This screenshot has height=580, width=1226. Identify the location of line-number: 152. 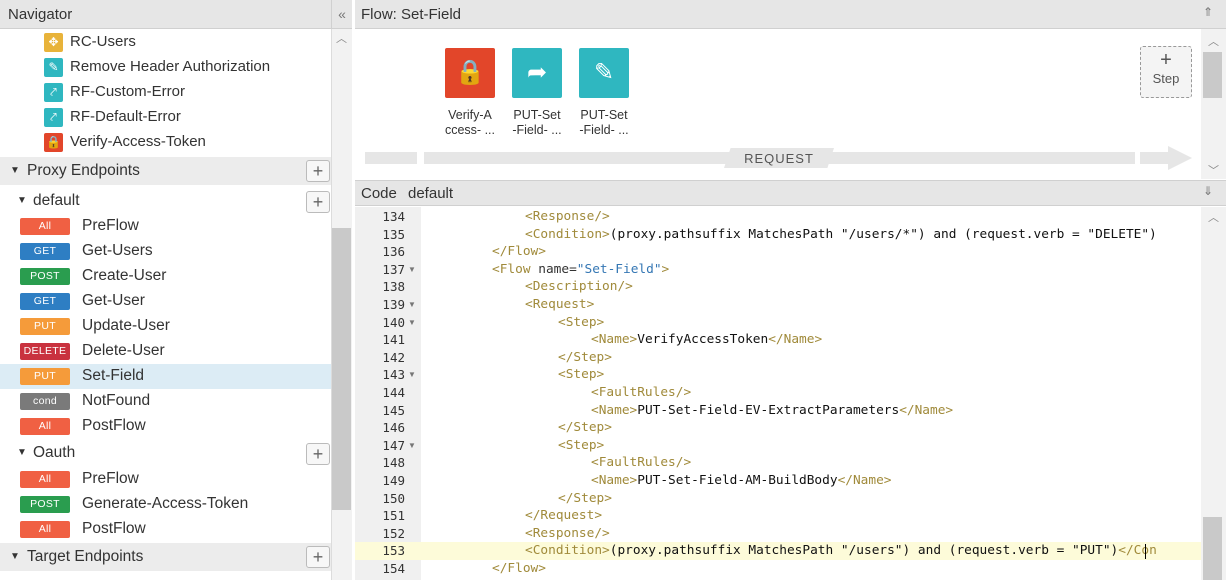
(393, 533).